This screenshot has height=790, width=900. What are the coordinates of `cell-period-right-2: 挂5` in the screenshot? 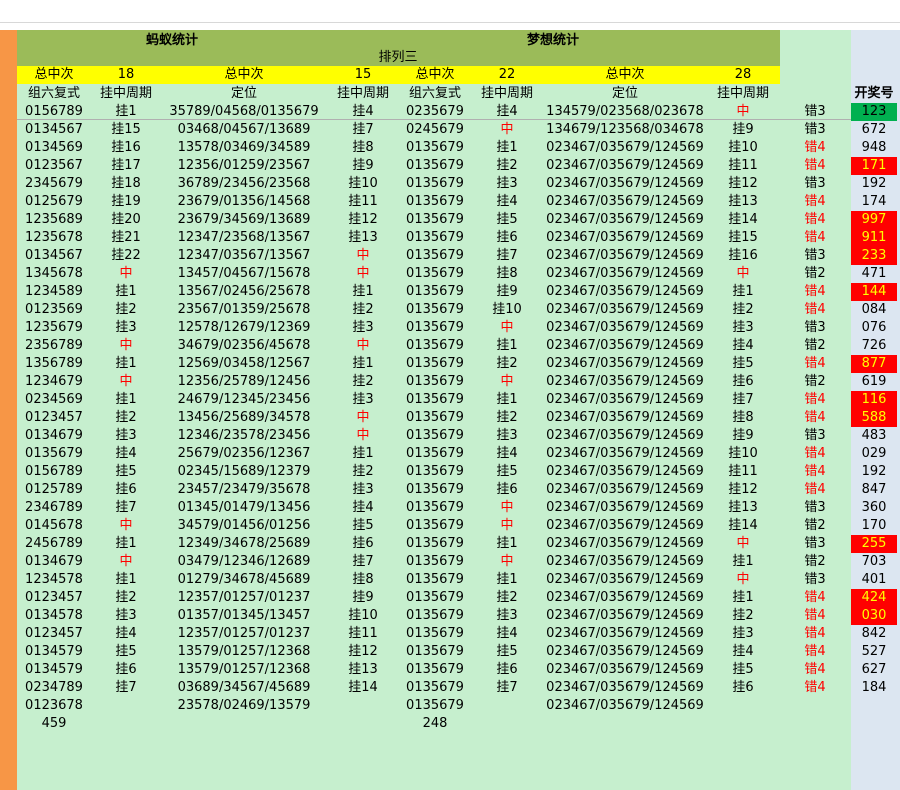 It's located at (743, 363).